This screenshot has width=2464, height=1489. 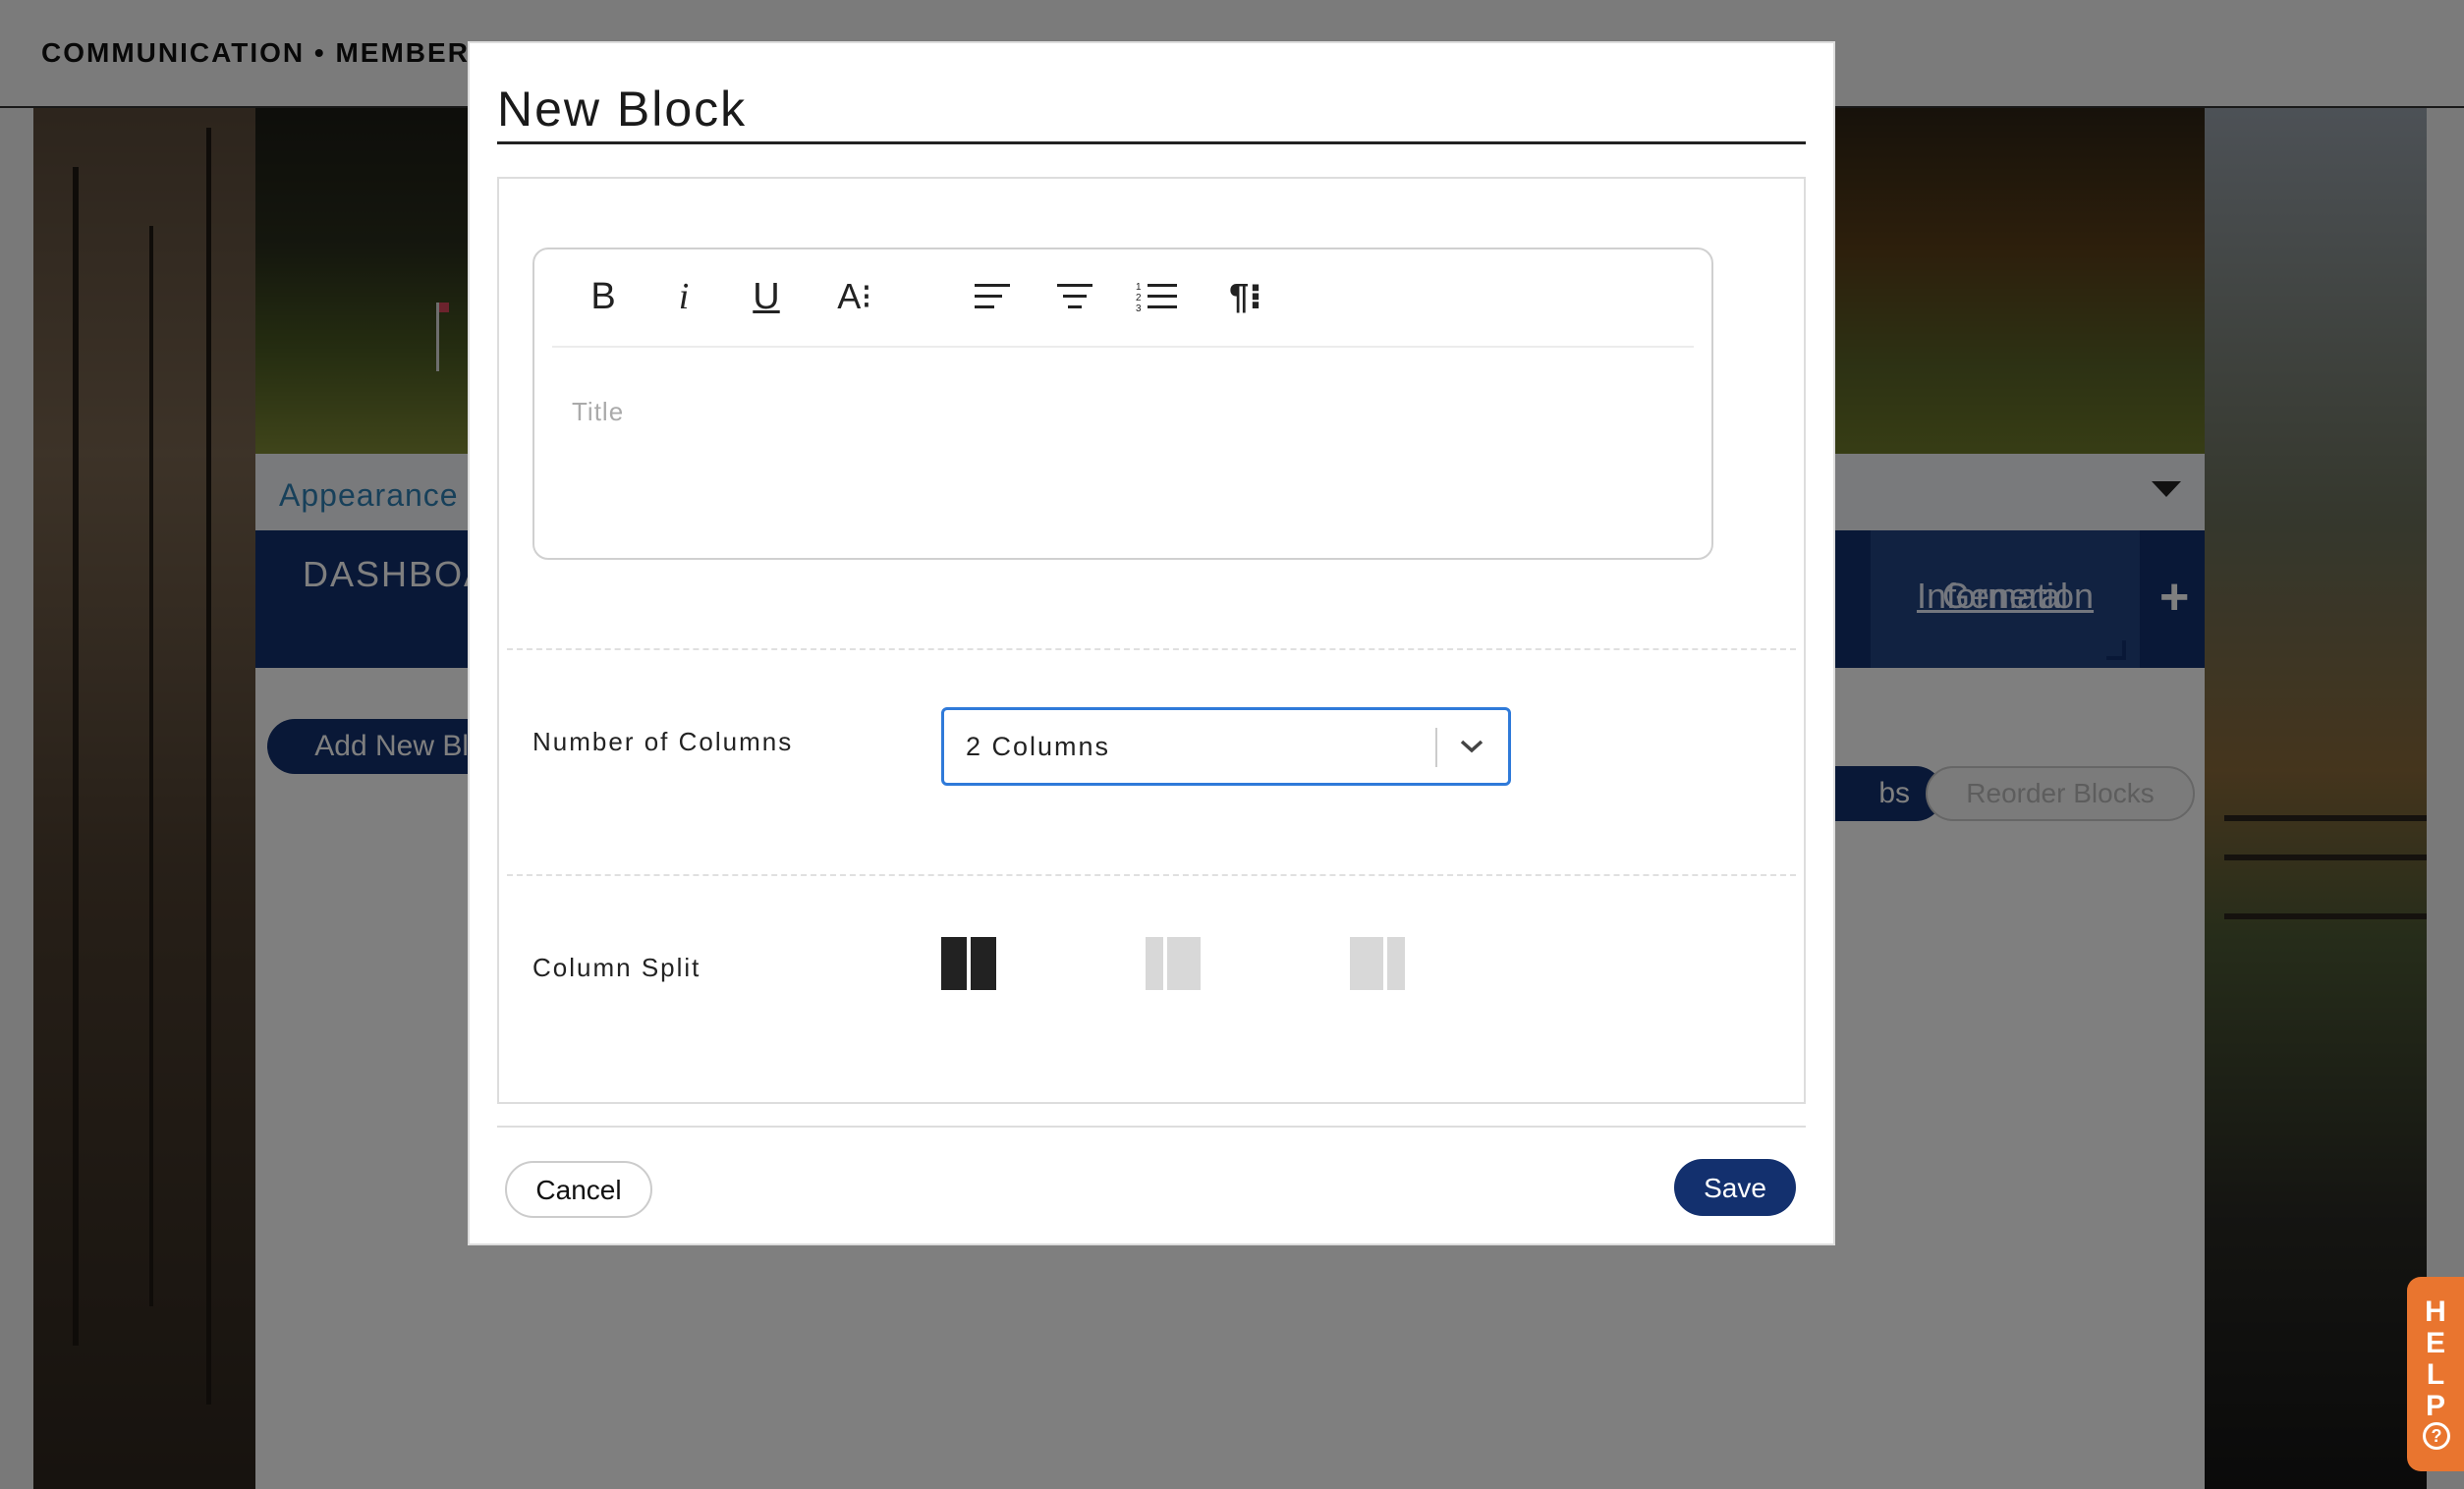 I want to click on help-tab: H E L P ?, so click(x=2435, y=1374).